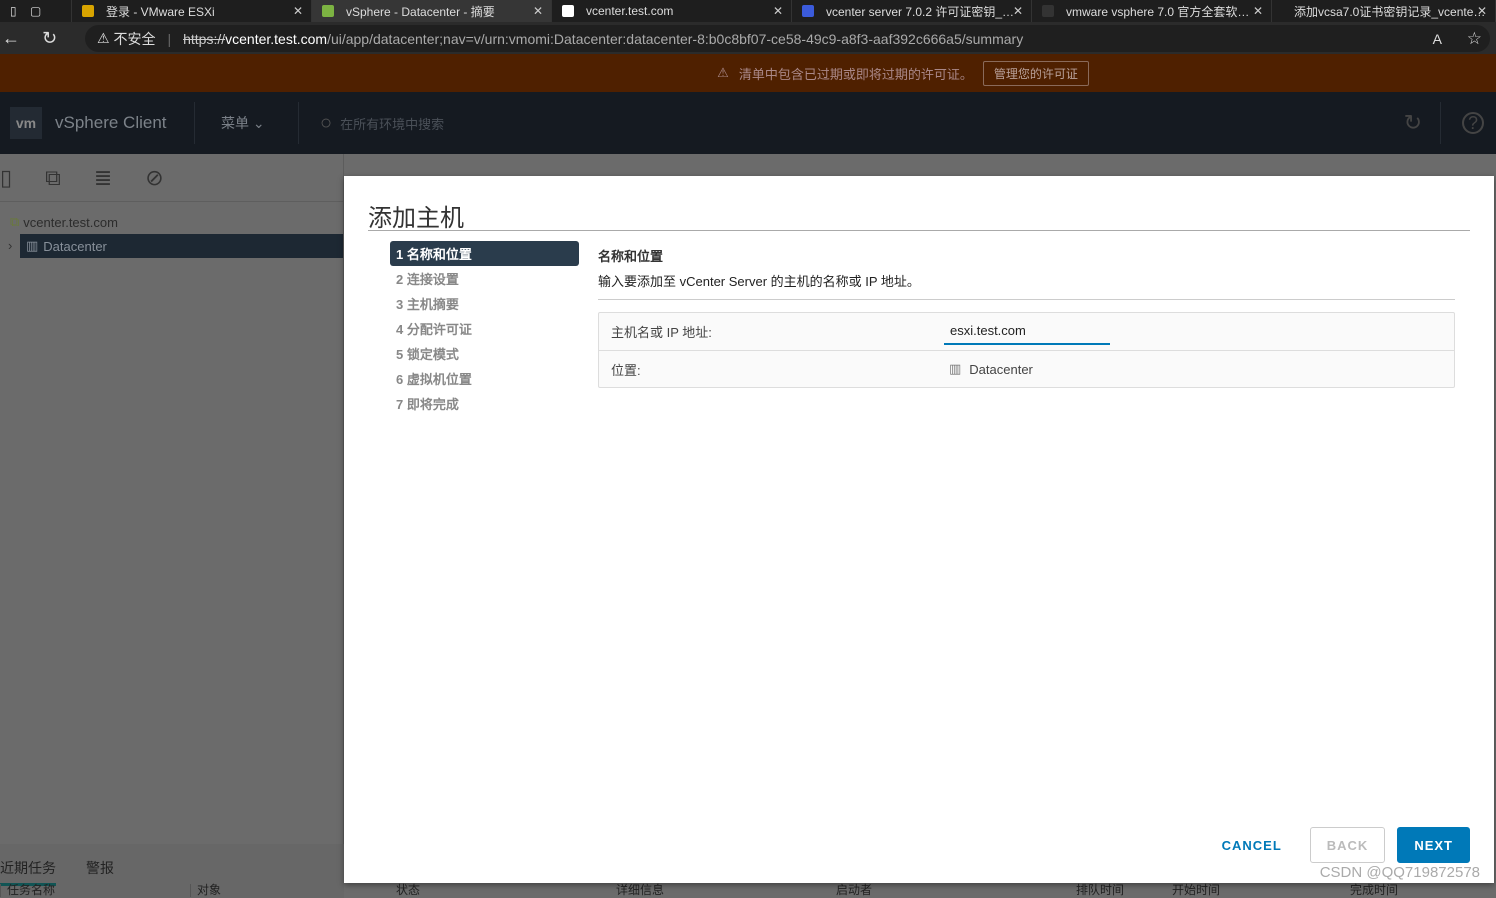 This screenshot has width=1496, height=898. I want to click on step-vm-location: 6 虚拟机位置, so click(434, 379).